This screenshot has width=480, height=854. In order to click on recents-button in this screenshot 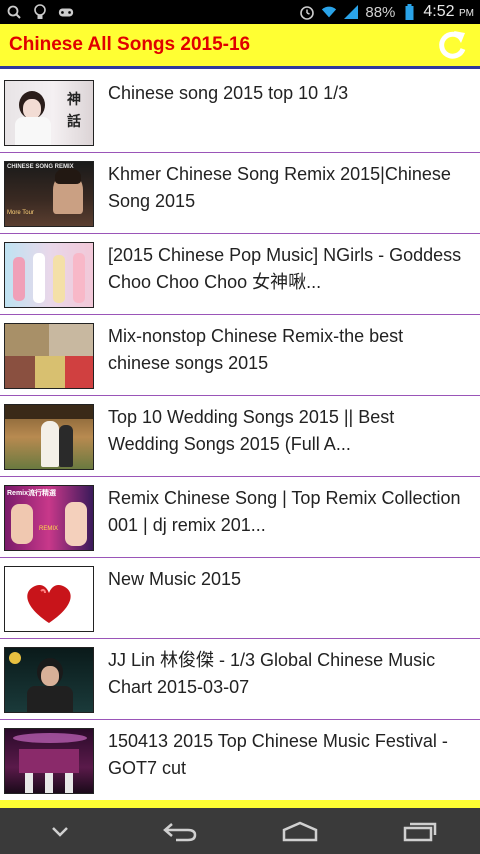, I will do `click(420, 831)`.